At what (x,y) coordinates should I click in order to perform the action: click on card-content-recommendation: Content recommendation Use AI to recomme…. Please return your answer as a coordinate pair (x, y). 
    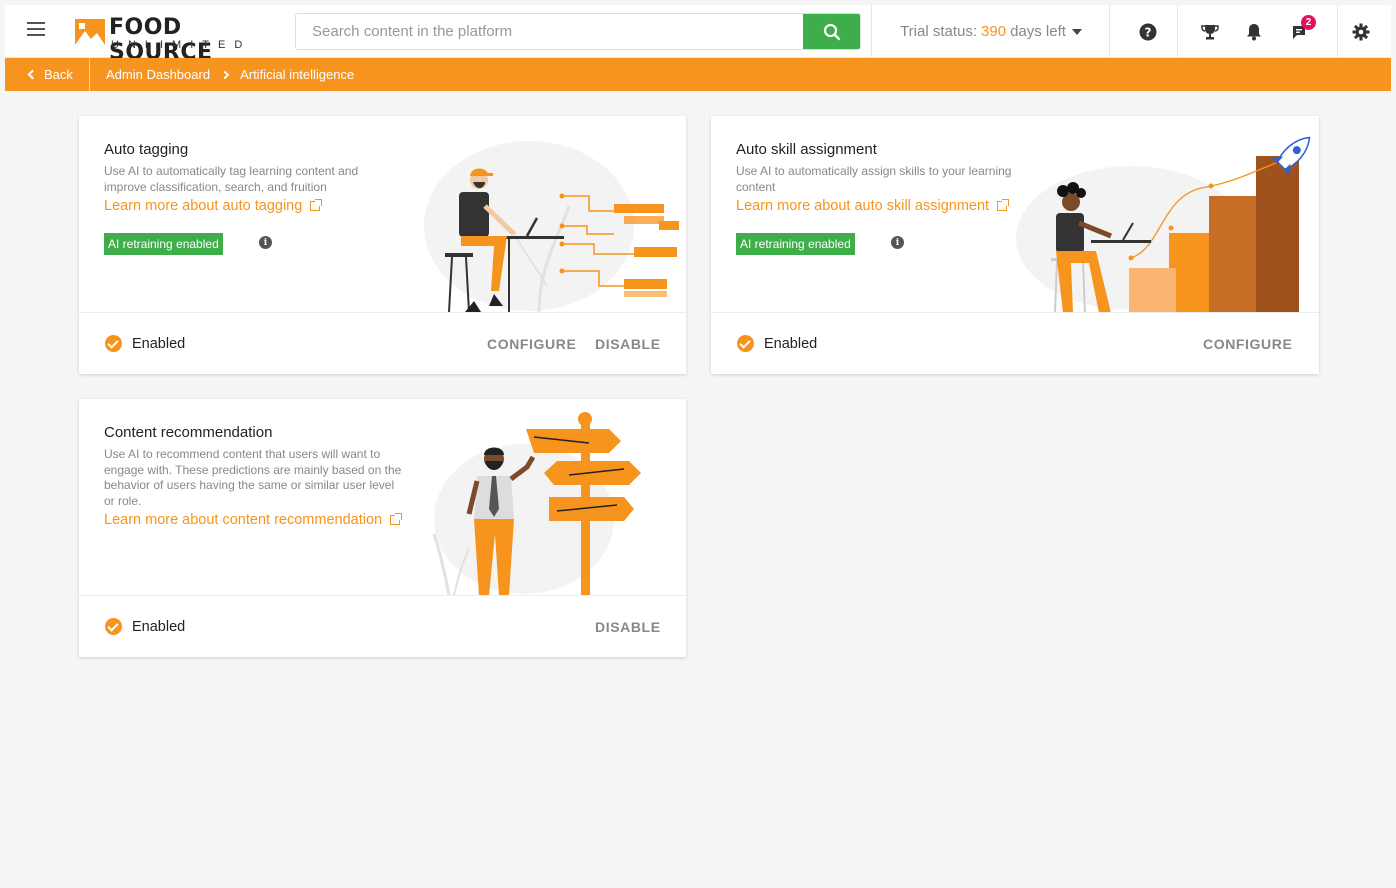
    Looking at the image, I should click on (382, 528).